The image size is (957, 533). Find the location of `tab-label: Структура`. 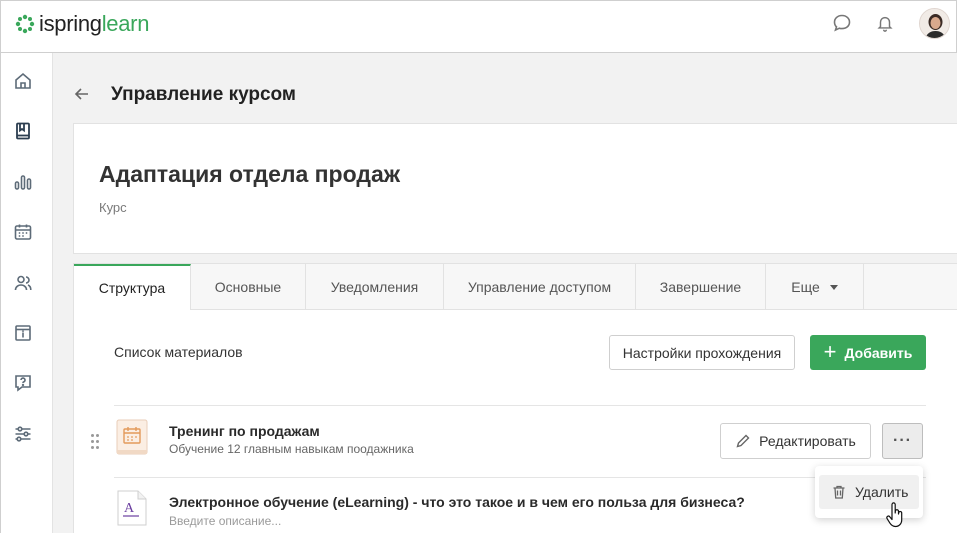

tab-label: Структура is located at coordinates (132, 288).